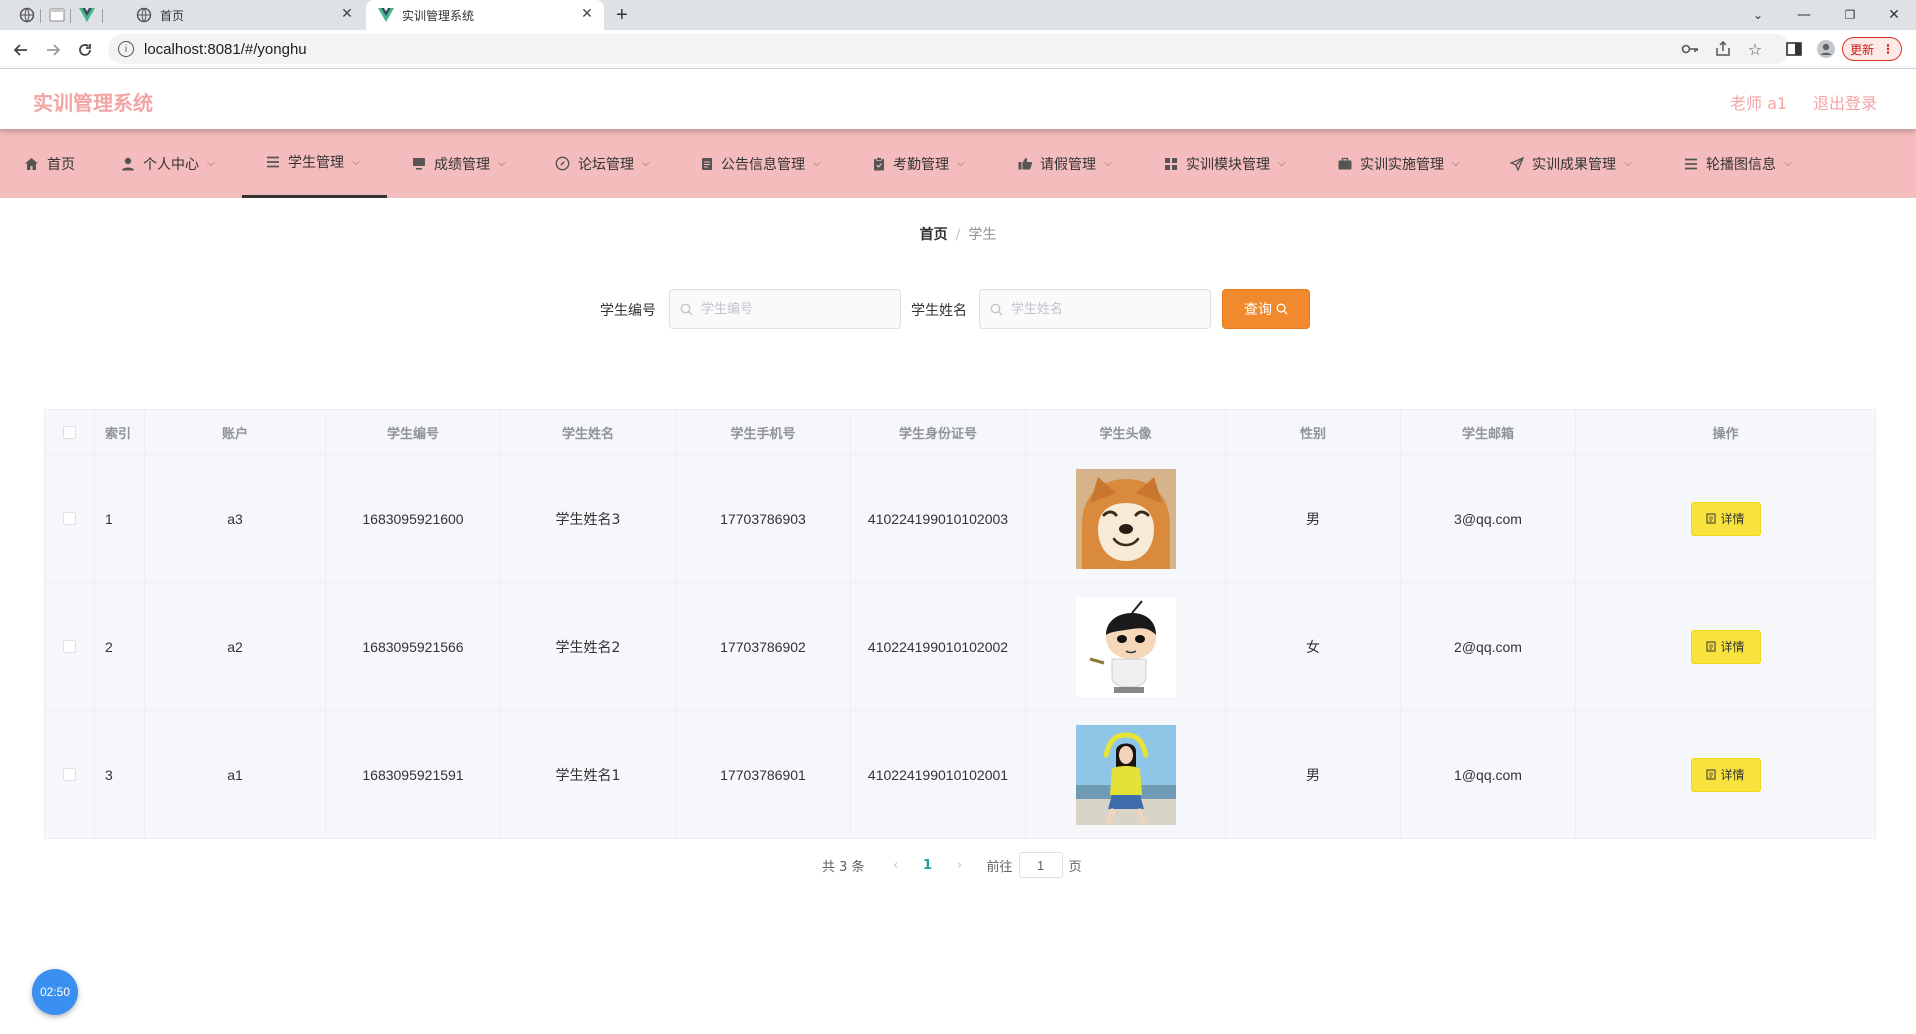 The image size is (1916, 1034). Describe the element at coordinates (55, 992) in the screenshot. I see `floating-timer-badge: 02:50` at that location.